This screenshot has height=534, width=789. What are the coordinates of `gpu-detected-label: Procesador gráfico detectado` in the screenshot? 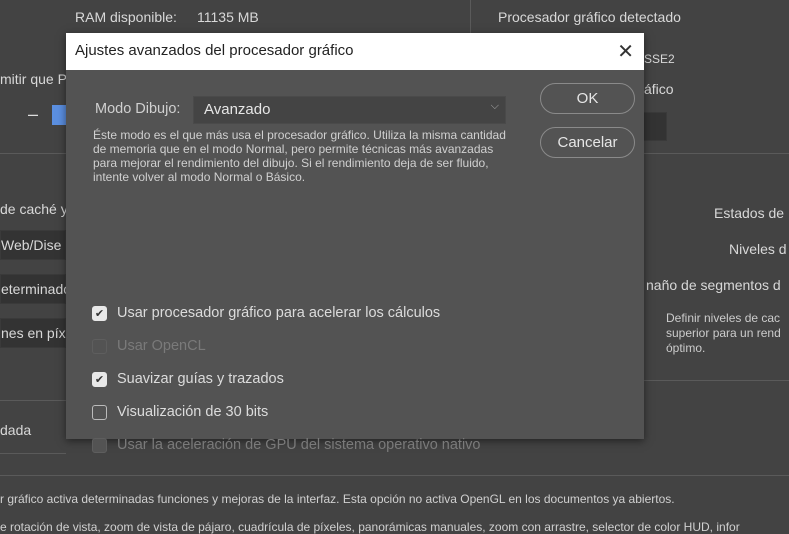 It's located at (589, 17).